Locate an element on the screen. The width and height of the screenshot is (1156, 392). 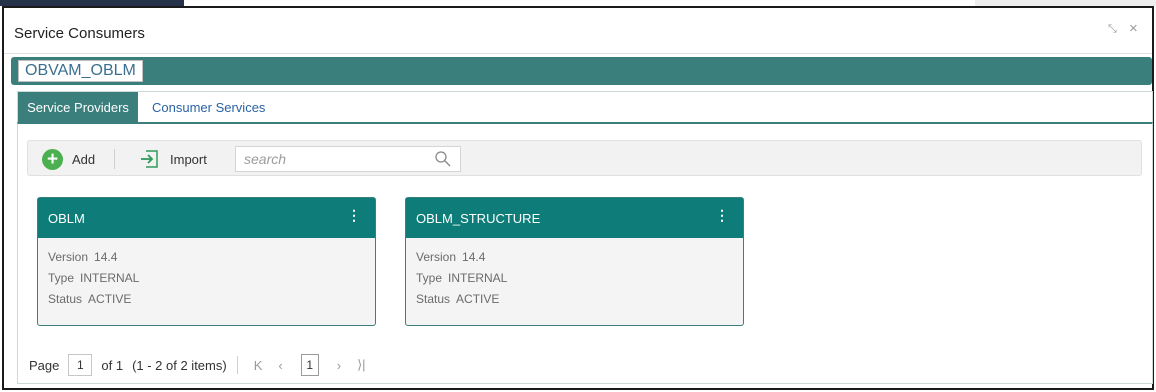
add-label: Add is located at coordinates (84, 159).